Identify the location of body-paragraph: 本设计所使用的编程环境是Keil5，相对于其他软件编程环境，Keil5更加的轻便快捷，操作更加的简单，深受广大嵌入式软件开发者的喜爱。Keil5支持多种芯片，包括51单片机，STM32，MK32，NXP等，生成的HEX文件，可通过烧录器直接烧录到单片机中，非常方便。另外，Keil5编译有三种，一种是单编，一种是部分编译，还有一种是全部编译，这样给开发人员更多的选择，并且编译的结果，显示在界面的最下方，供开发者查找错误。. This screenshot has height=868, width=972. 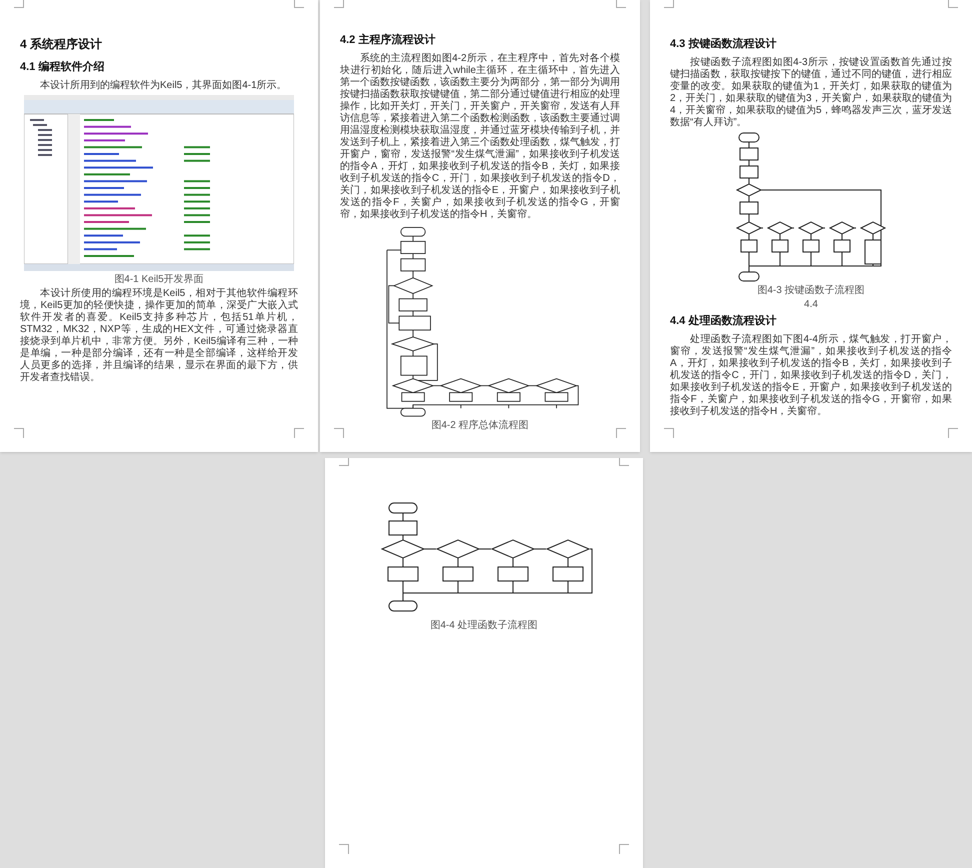
(159, 336).